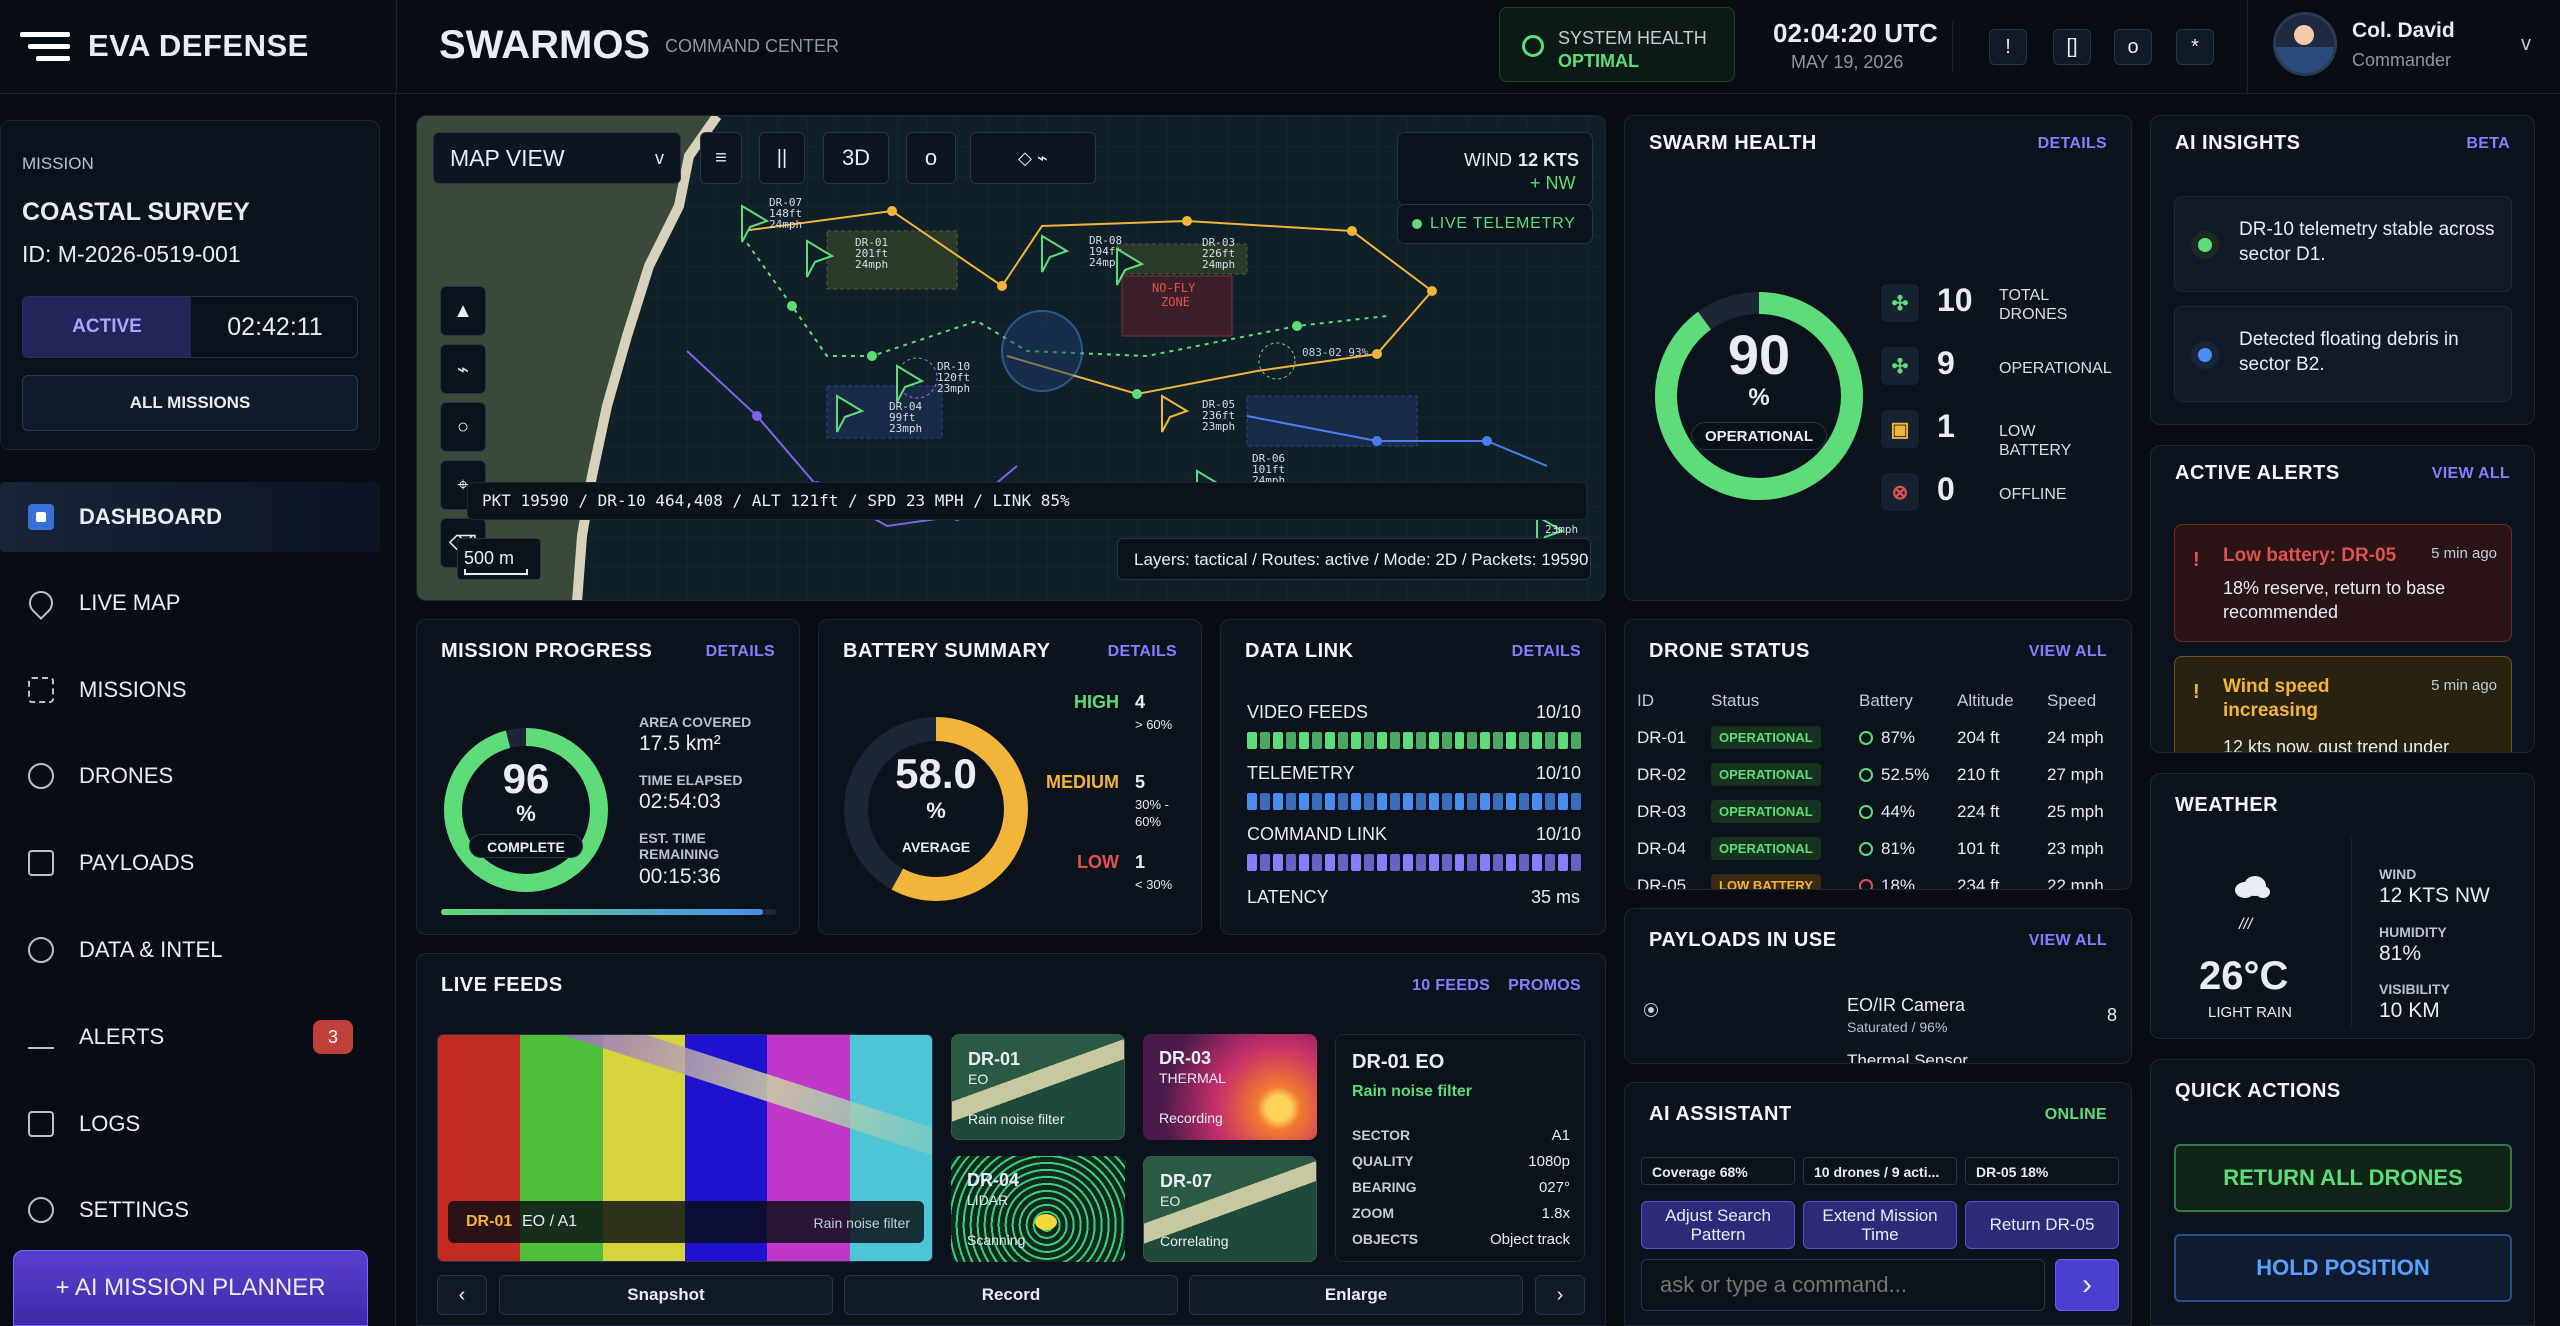 The width and height of the screenshot is (2560, 1326). Describe the element at coordinates (190, 1210) in the screenshot. I see `sidebar-item-settings: SETTINGS` at that location.